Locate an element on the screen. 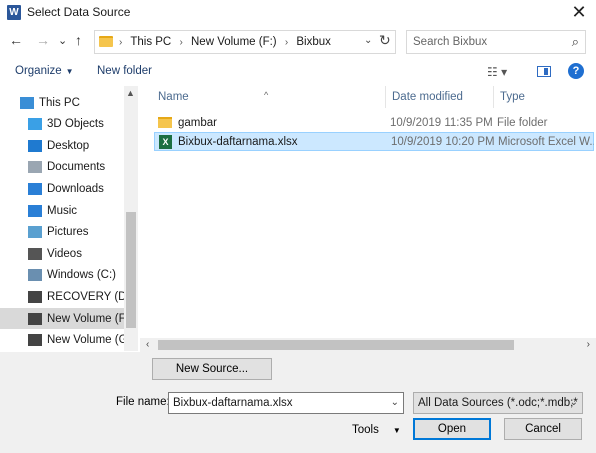 The width and height of the screenshot is (596, 453). sidebar-item-pictures: Pictures is located at coordinates (62, 232).